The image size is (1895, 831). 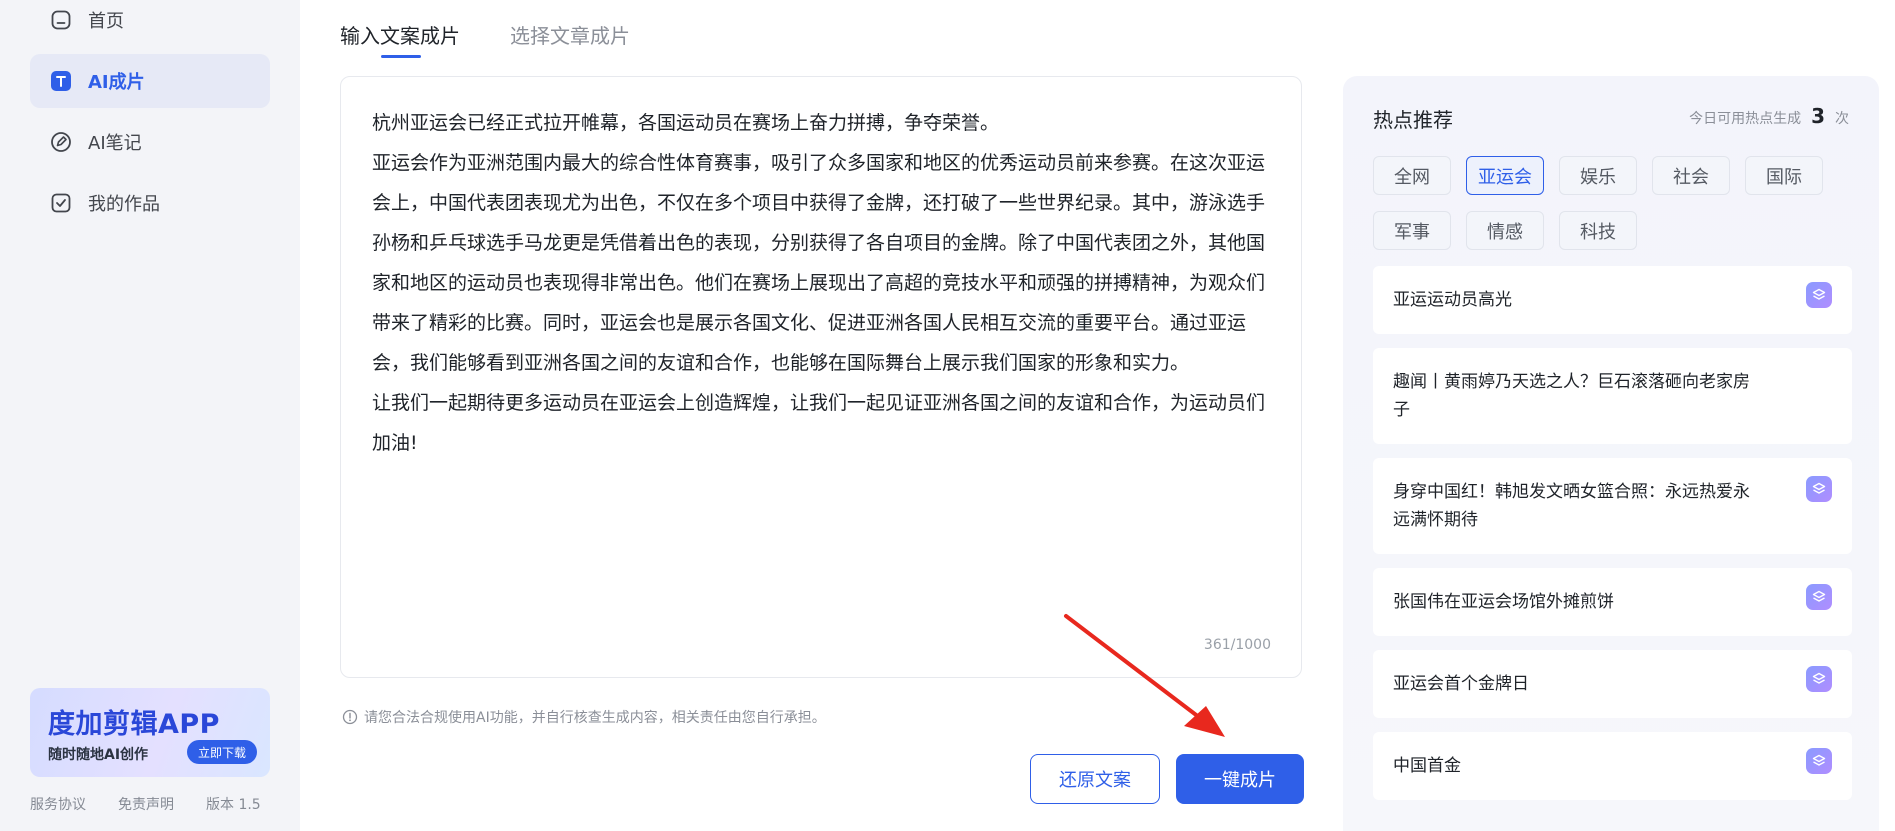 I want to click on sidebar-item-my-works: 我的作品, so click(x=150, y=203).